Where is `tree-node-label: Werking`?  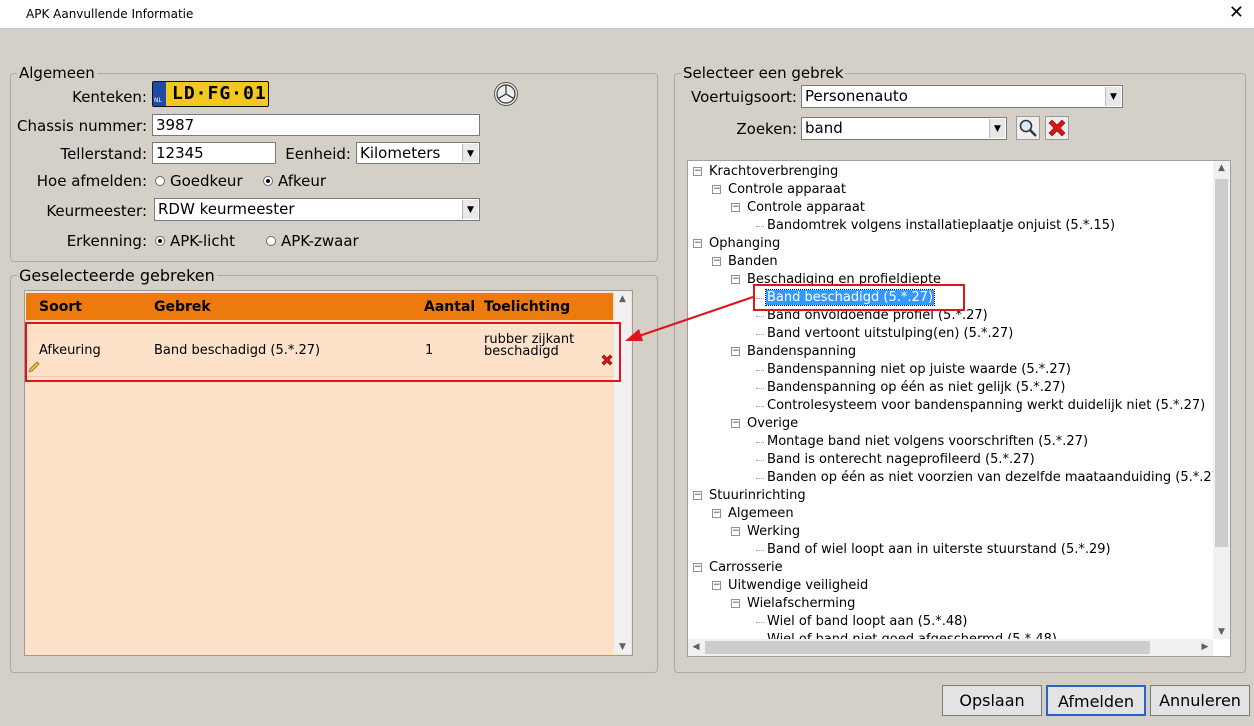
tree-node-label: Werking is located at coordinates (774, 531).